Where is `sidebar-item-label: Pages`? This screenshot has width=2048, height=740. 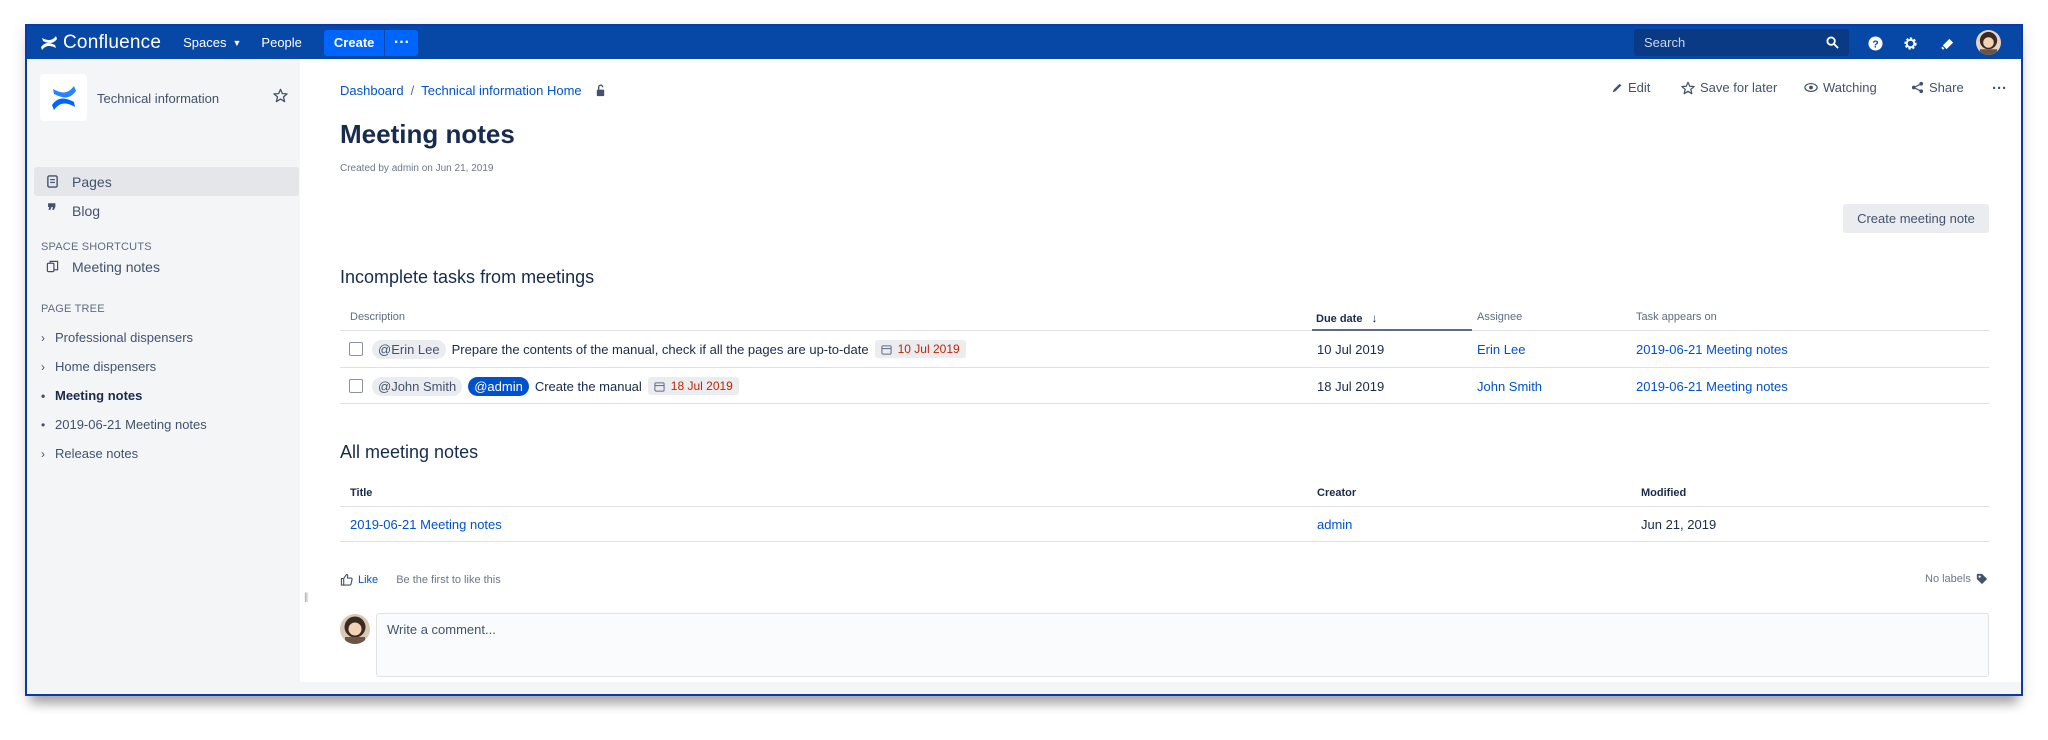
sidebar-item-label: Pages is located at coordinates (92, 181).